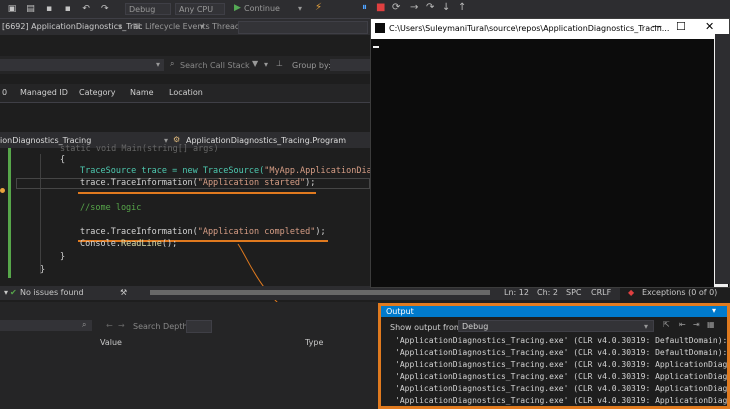 Image resolution: width=730 pixels, height=409 pixels. I want to click on column-name: Name, so click(142, 92).